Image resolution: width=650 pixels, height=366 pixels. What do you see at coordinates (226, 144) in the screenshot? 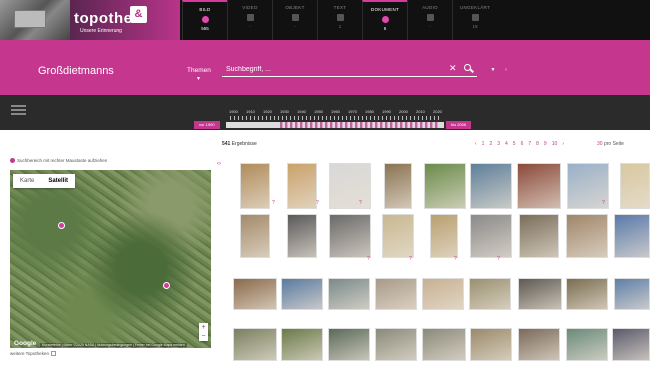
I see `results-number: 541` at bounding box center [226, 144].